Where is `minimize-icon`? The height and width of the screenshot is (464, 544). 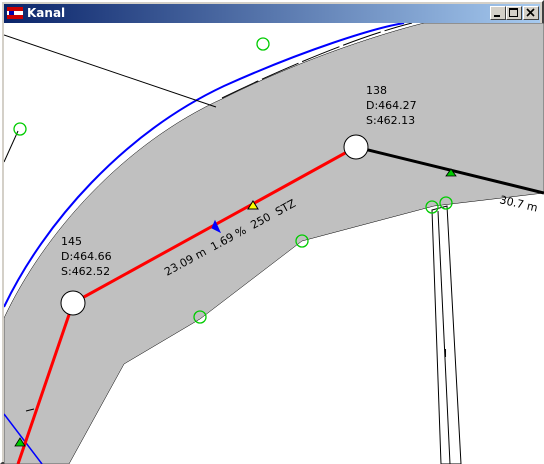 minimize-icon is located at coordinates (497, 16).